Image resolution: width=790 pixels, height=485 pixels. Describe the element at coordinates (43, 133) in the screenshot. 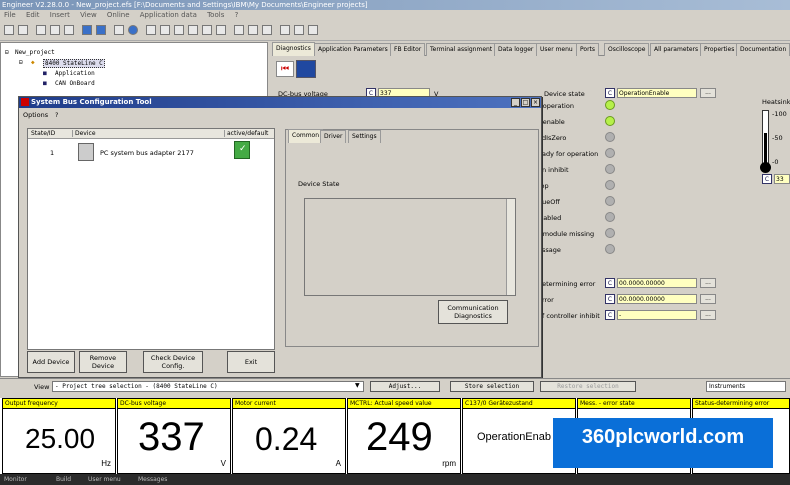

I see `column-header-state: State/ID` at that location.